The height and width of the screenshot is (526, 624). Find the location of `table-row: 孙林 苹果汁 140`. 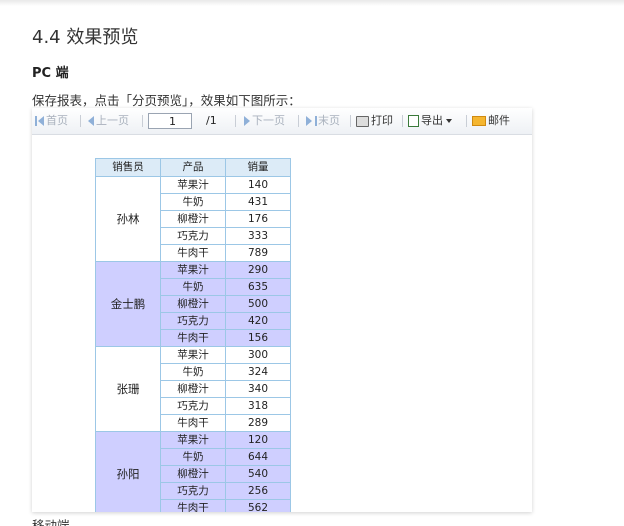

table-row: 孙林 苹果汁 140 is located at coordinates (193, 219).